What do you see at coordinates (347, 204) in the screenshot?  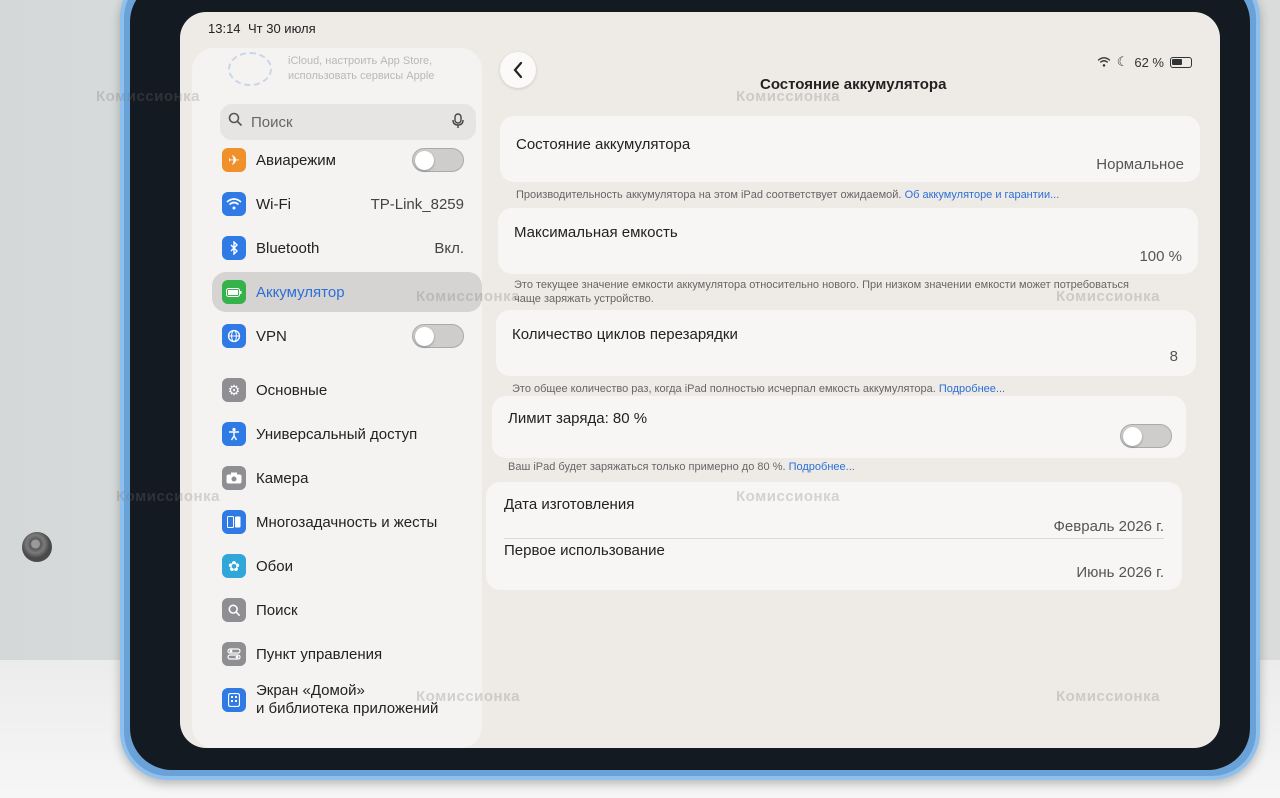 I see `sidebar-item-wifi: Wi‑Fi TP-Link_8259` at bounding box center [347, 204].